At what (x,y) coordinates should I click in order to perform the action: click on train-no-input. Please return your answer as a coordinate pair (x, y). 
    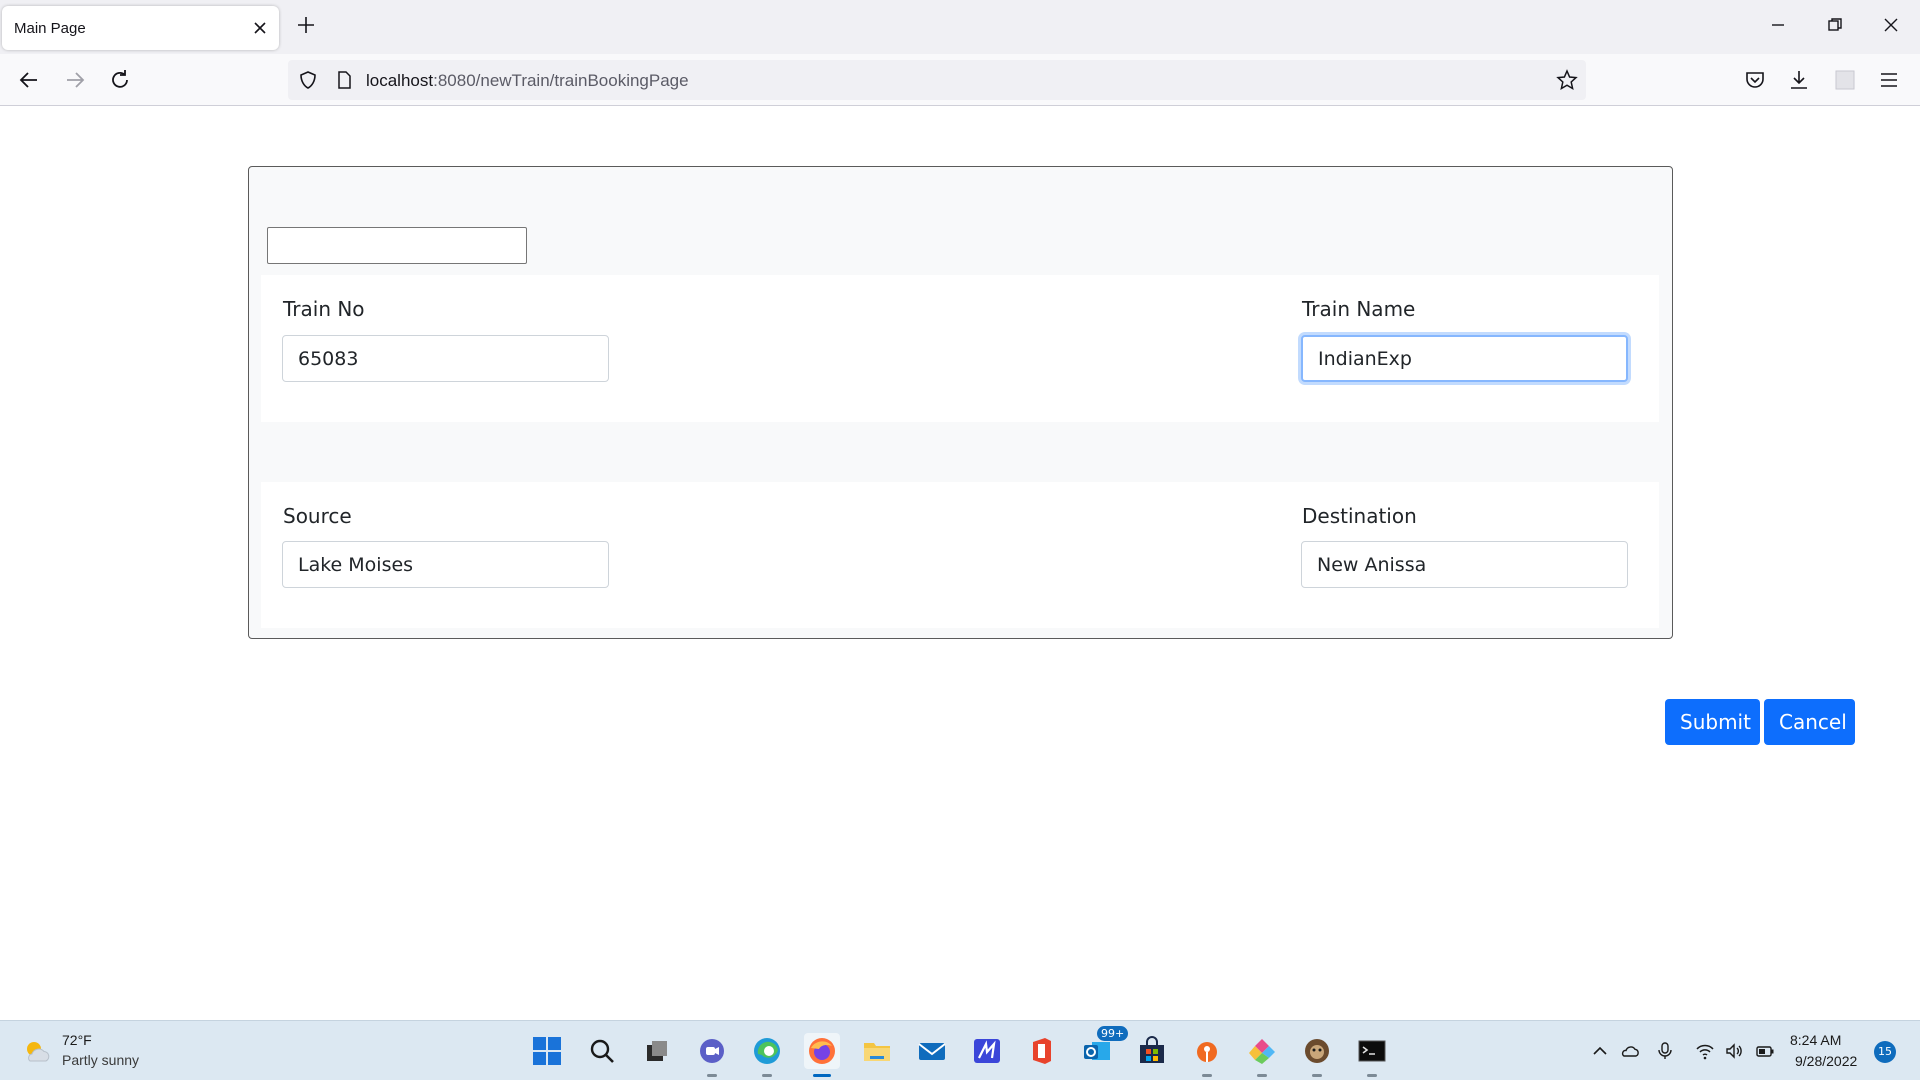
    Looking at the image, I should click on (445, 358).